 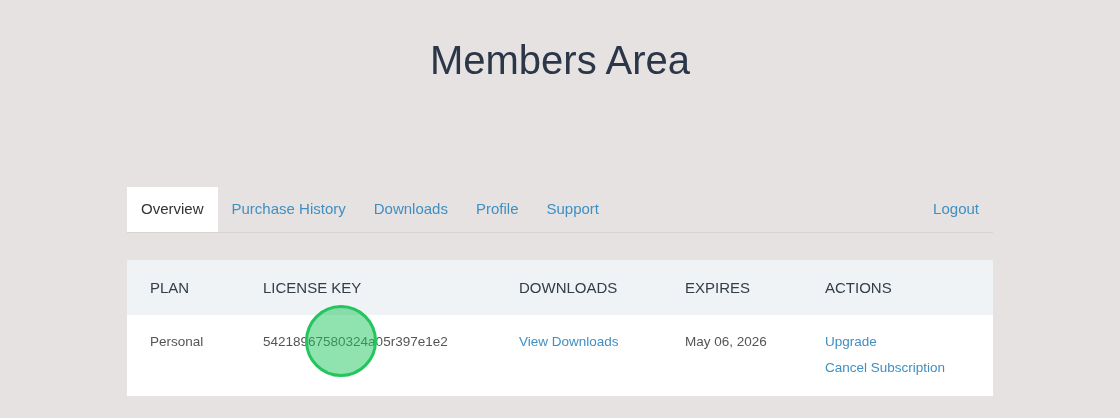 I want to click on action-link: Cancel Subscription, so click(x=885, y=368).